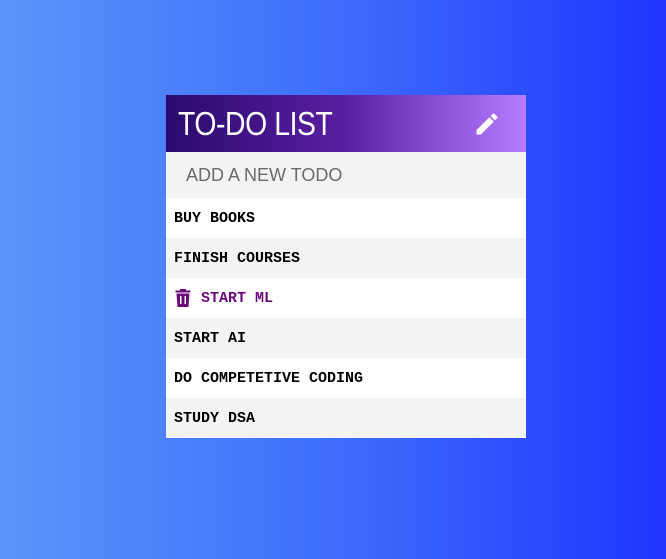 The height and width of the screenshot is (559, 666). I want to click on todo-item-label: BUY BOOKS, so click(215, 218).